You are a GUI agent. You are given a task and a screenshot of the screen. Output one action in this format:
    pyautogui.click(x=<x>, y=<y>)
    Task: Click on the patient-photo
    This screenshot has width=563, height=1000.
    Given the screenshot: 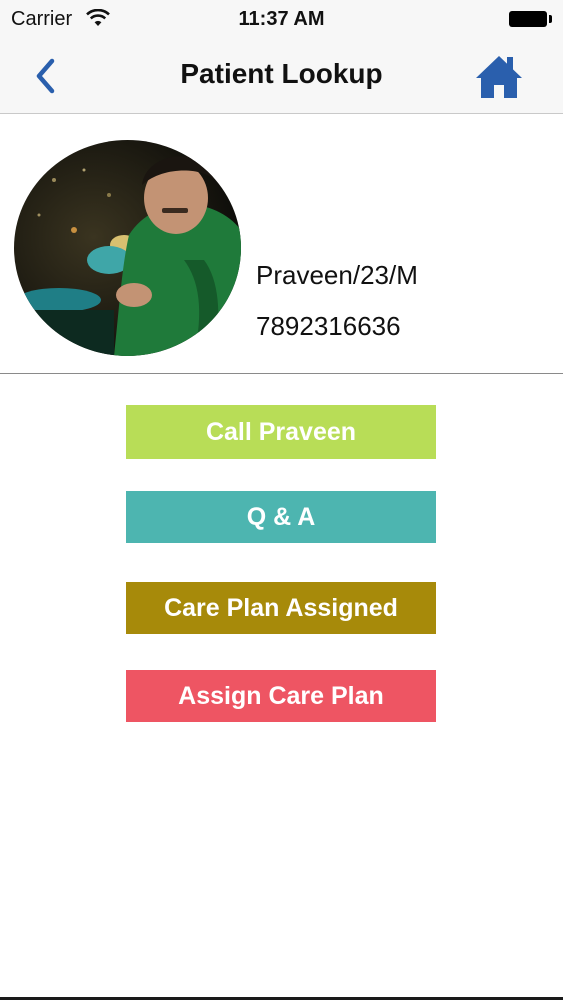 What is the action you would take?
    pyautogui.click(x=127, y=248)
    